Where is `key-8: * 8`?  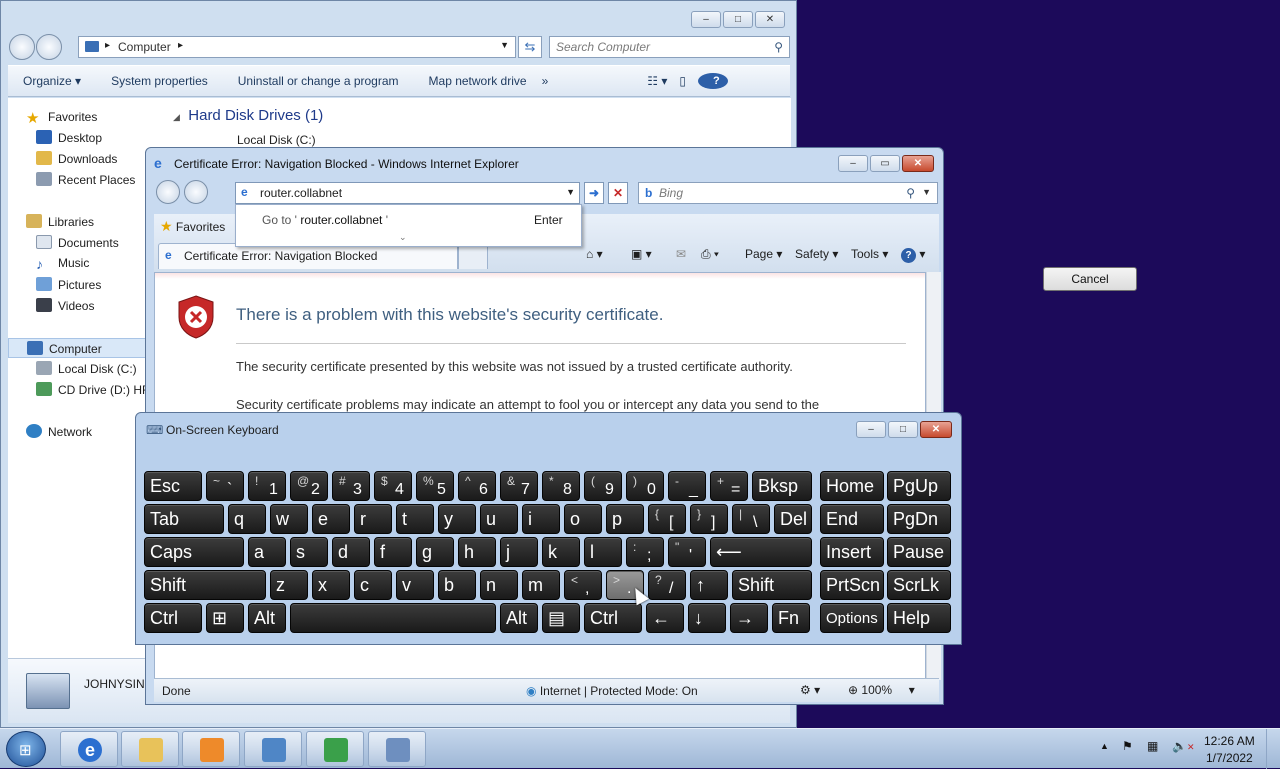
key-8: * 8 is located at coordinates (561, 486).